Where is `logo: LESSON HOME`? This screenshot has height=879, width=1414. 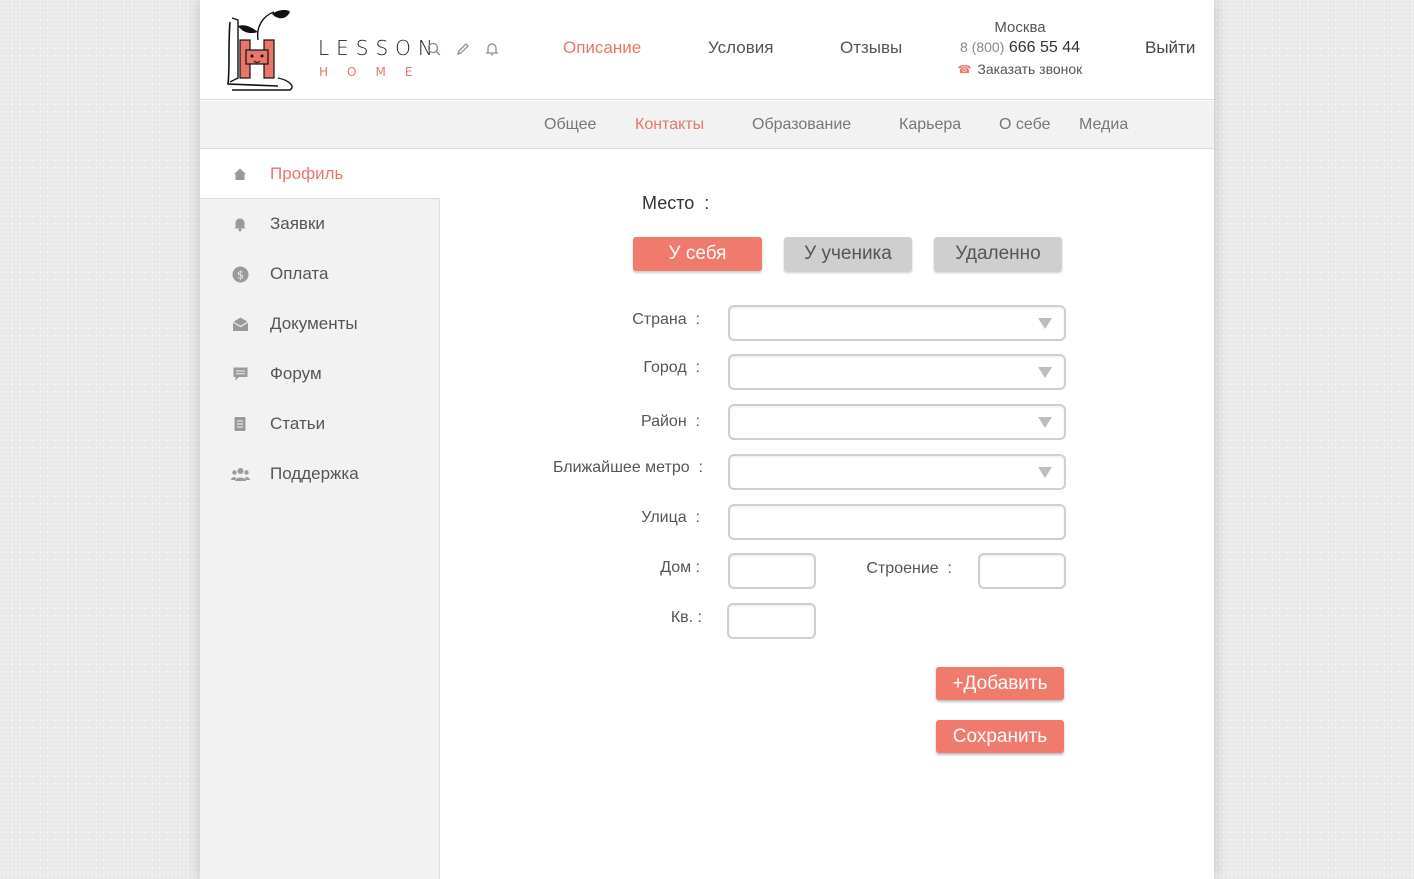
logo: LESSON HOME is located at coordinates (325, 49).